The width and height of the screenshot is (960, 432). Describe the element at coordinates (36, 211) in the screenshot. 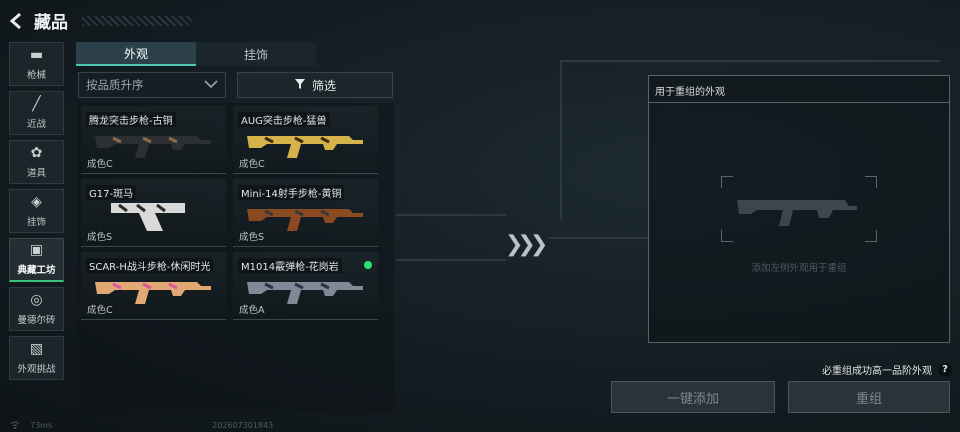

I see `nav-item: ◈ 挂饰` at that location.